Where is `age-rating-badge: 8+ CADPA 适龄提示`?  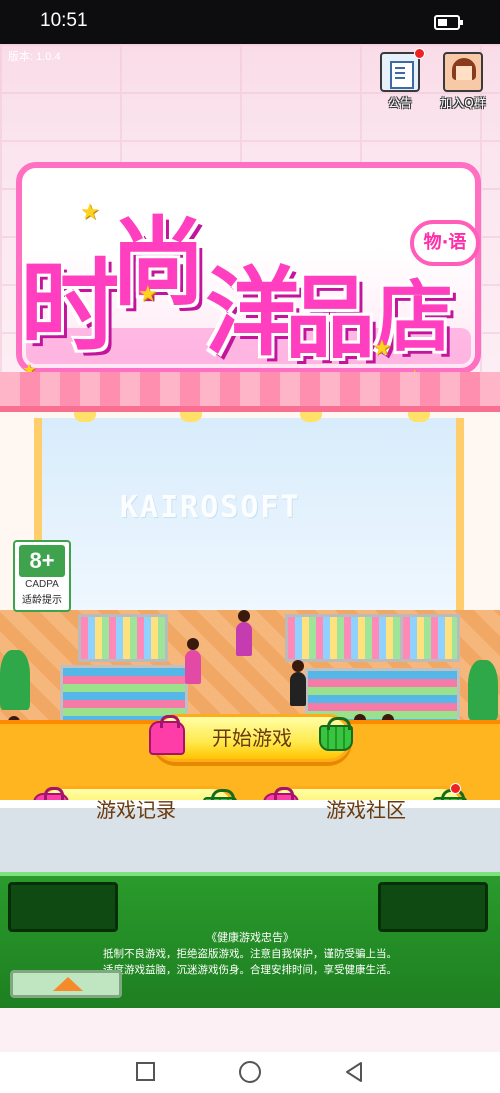
age-rating-badge: 8+ CADPA 适龄提示 is located at coordinates (42, 576).